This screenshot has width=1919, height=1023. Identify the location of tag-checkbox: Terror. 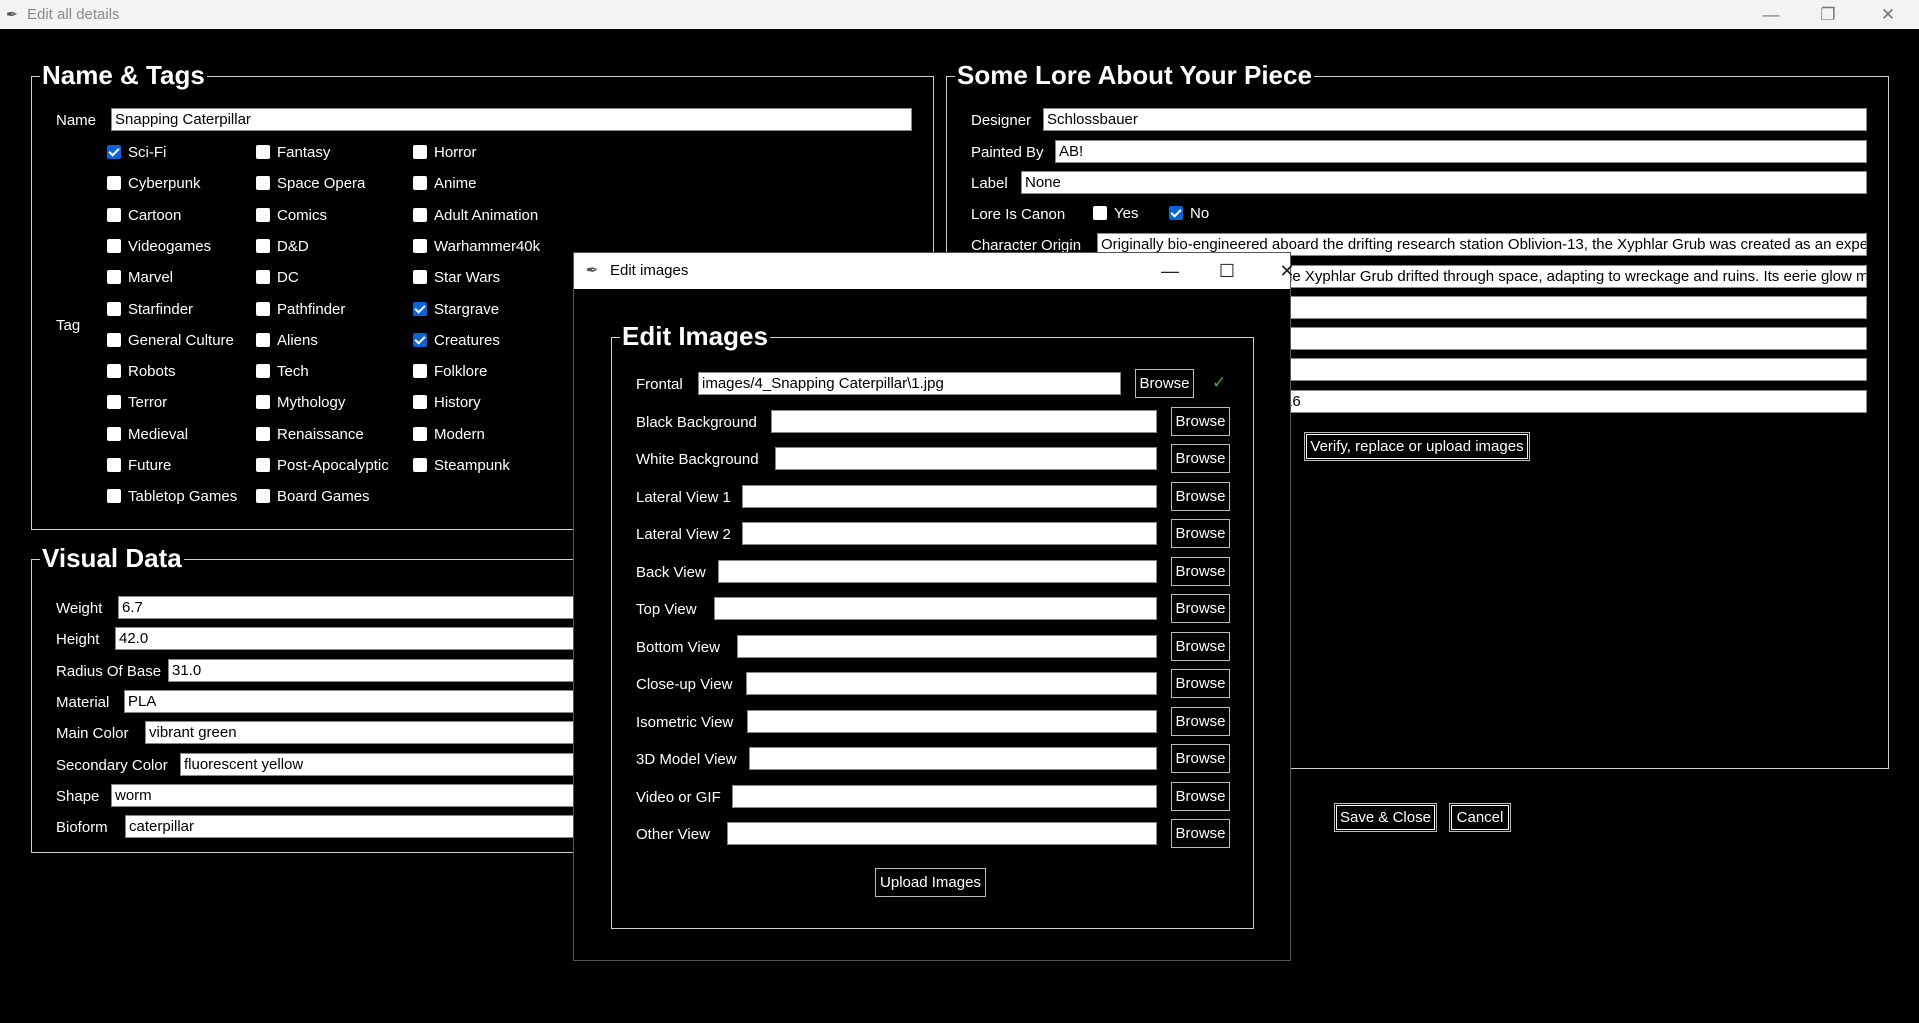
(137, 404).